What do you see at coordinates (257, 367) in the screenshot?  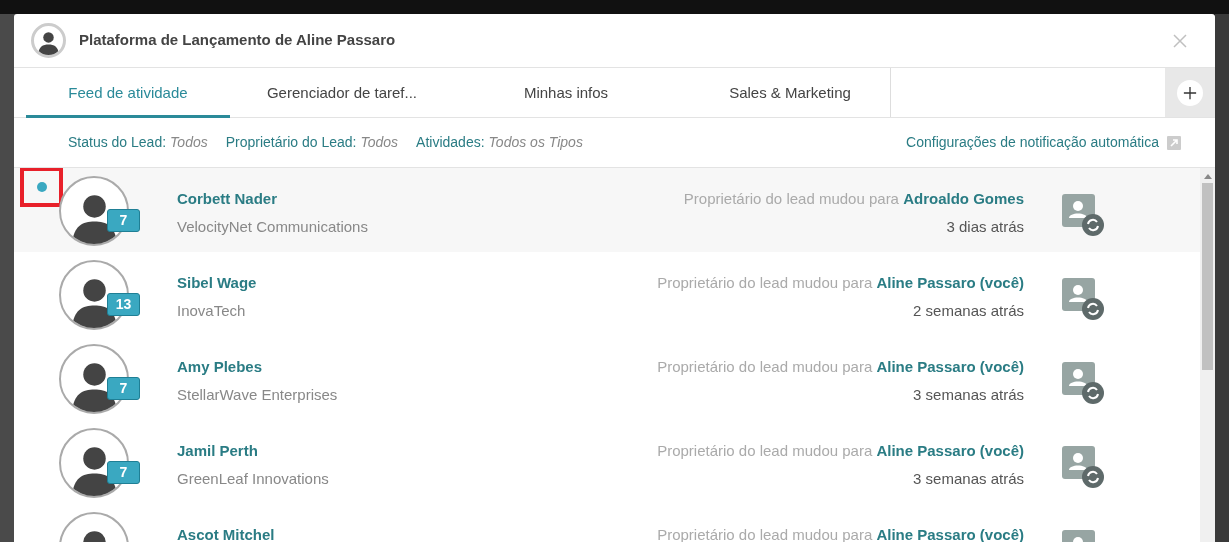 I see `contact-name: Amy Plebes` at bounding box center [257, 367].